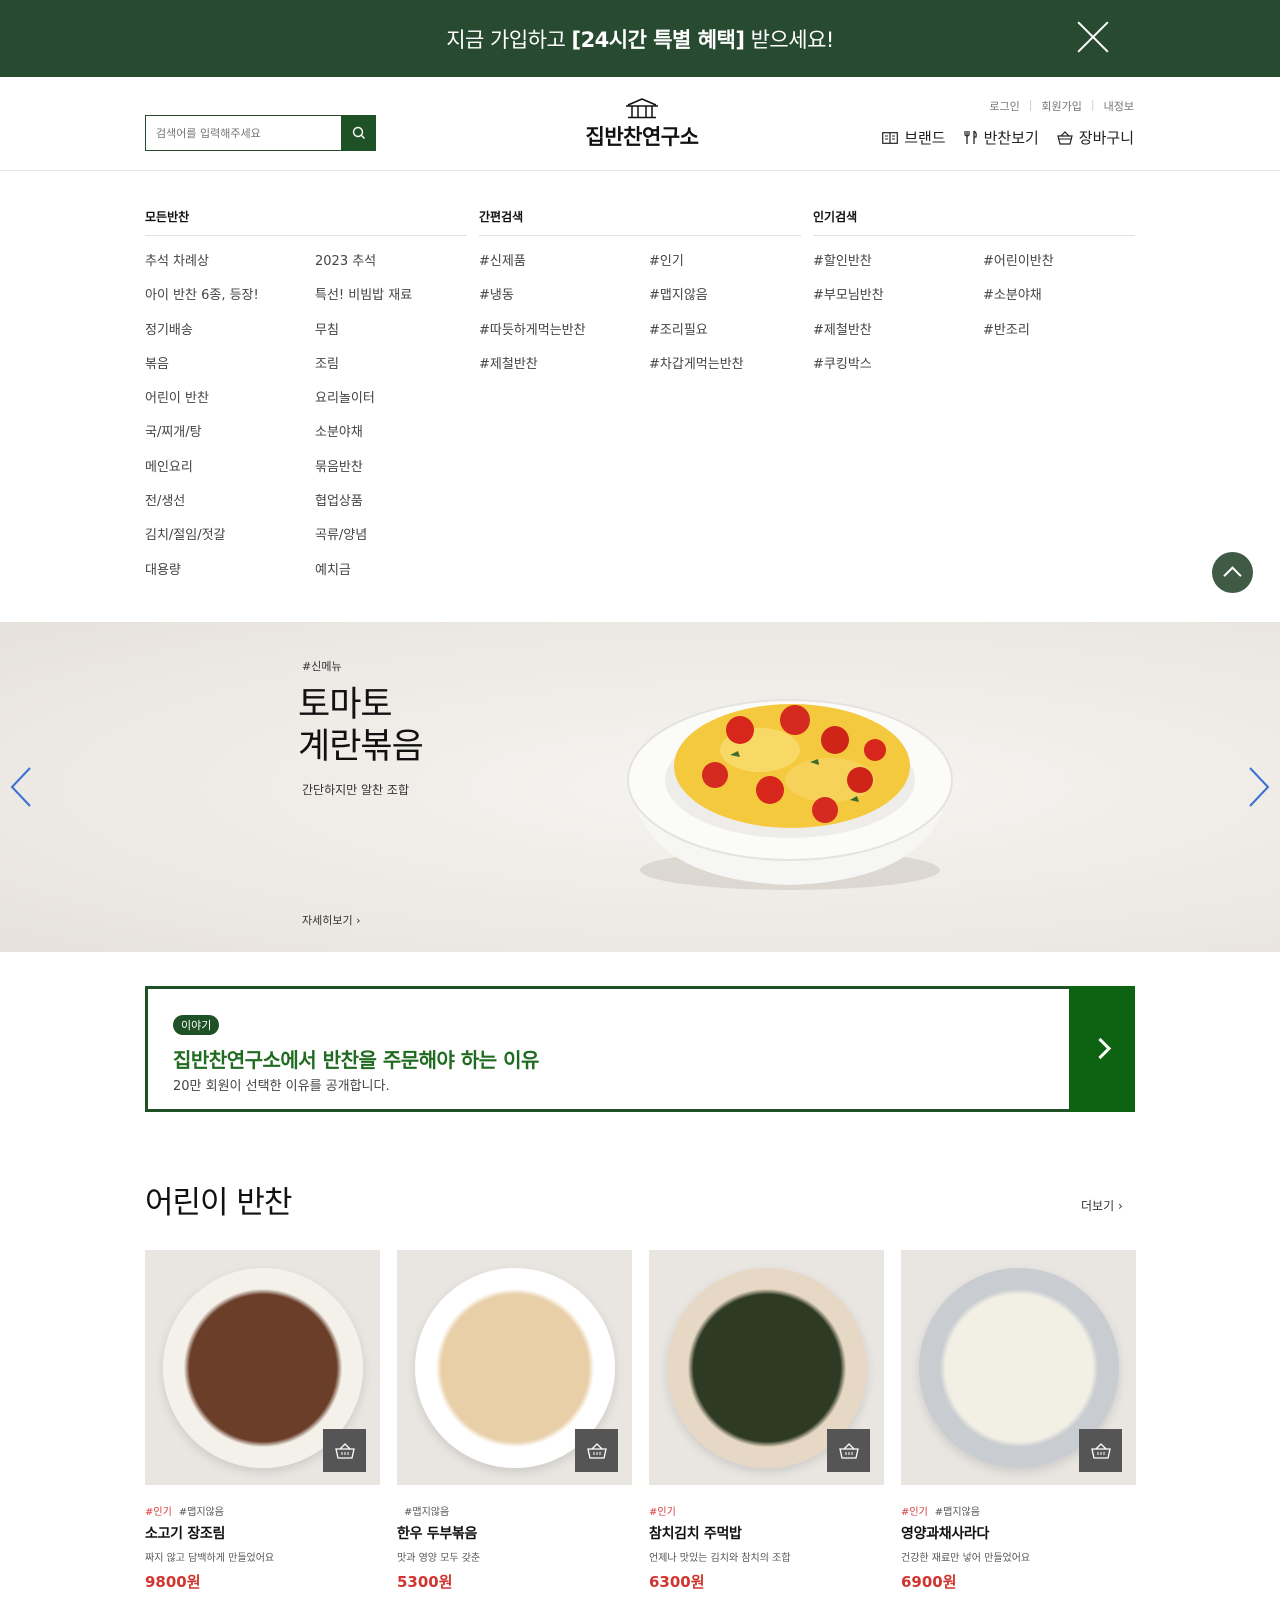 The width and height of the screenshot is (1280, 1600). I want to click on product-name: 소고기 장조림, so click(262, 1533).